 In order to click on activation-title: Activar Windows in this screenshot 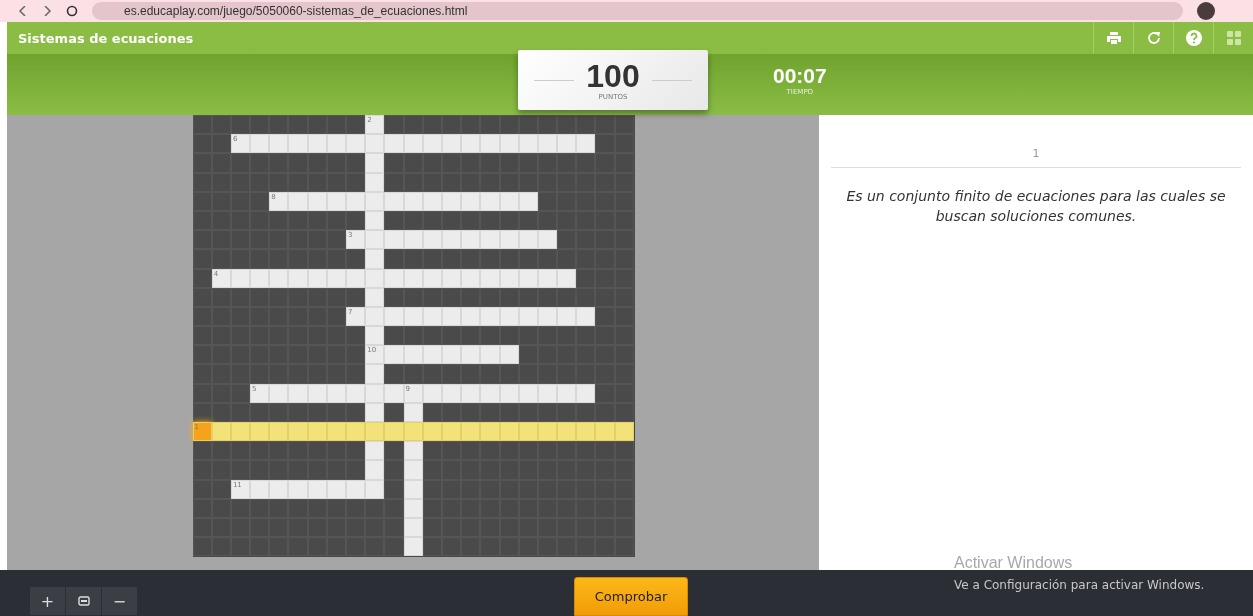, I will do `click(1014, 563)`.